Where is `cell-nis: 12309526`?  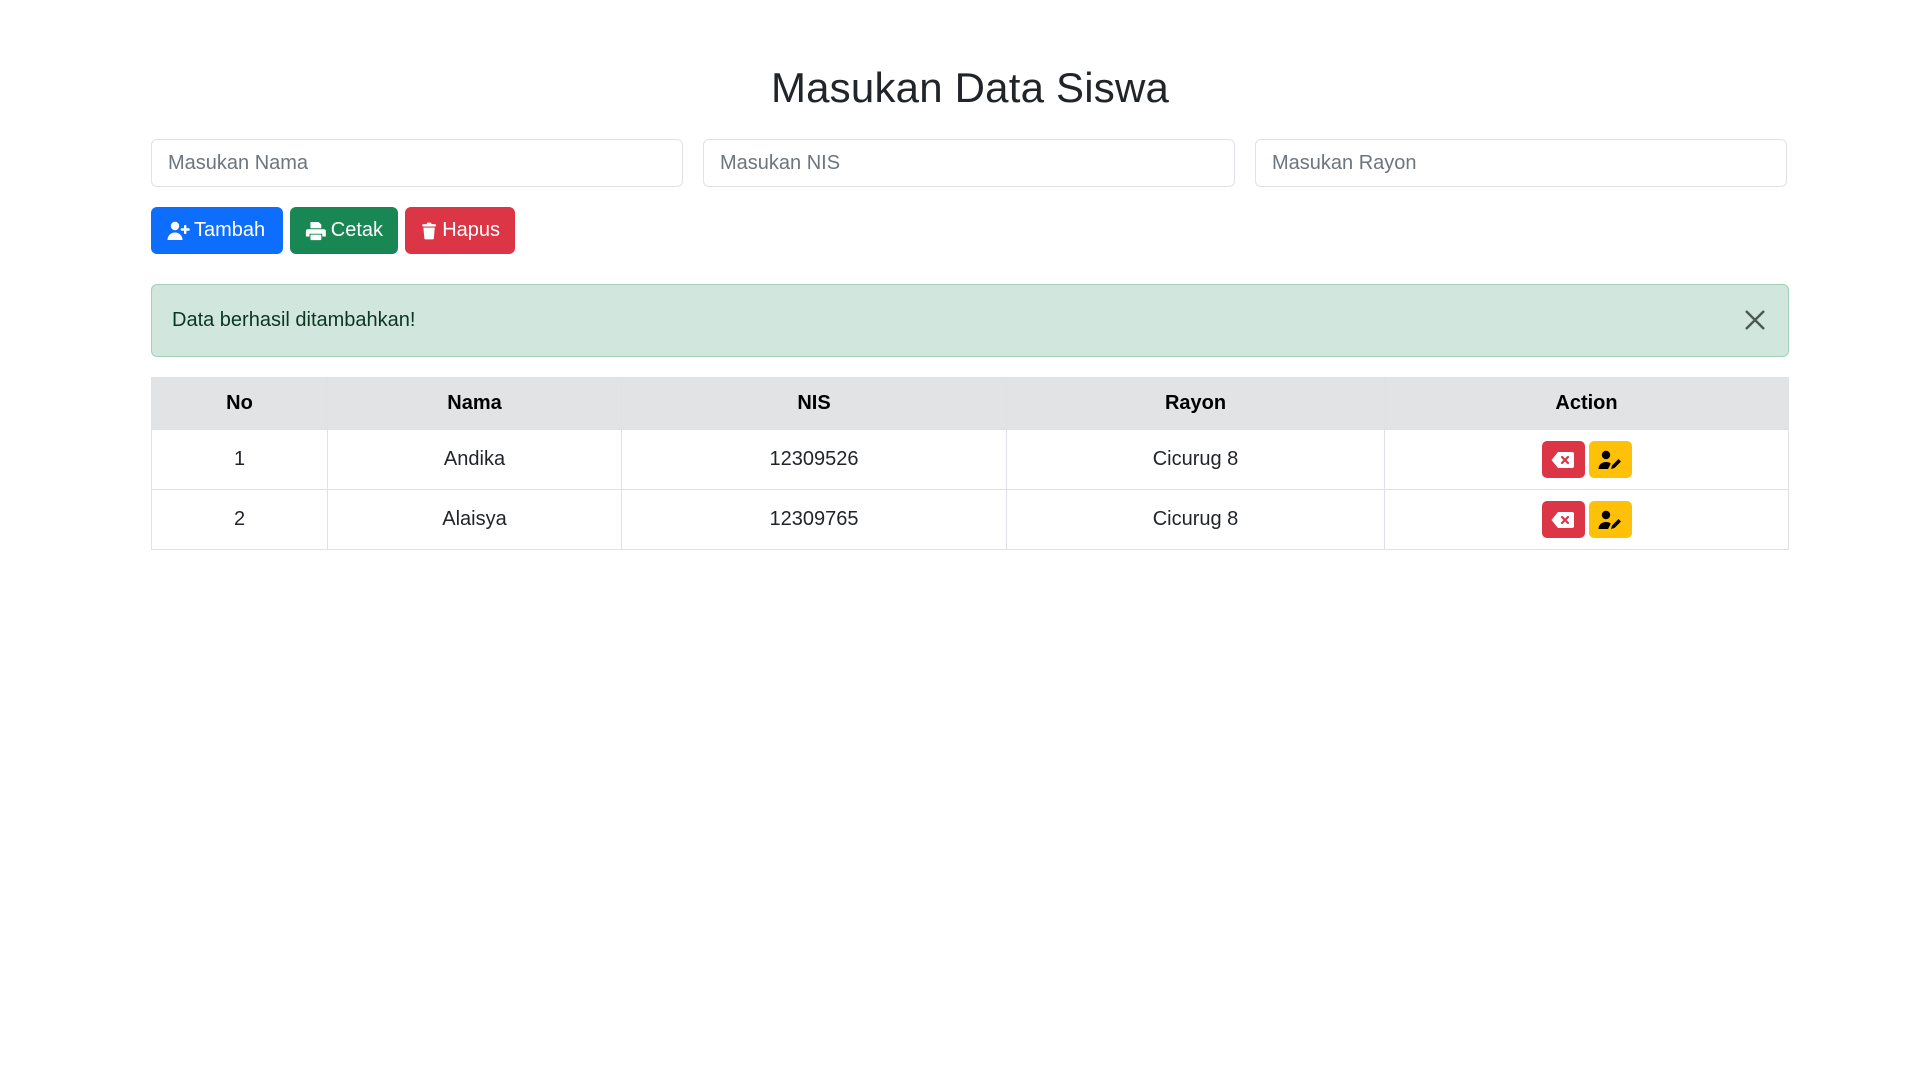
cell-nis: 12309526 is located at coordinates (814, 459).